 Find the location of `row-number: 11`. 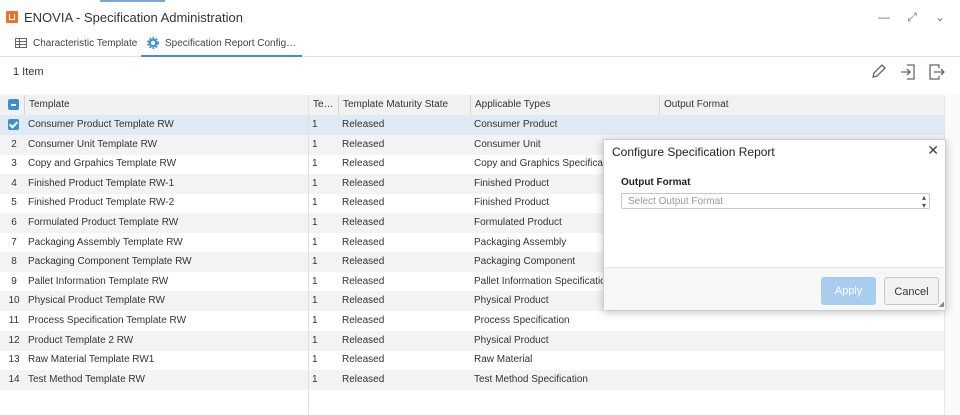

row-number: 11 is located at coordinates (14, 320).